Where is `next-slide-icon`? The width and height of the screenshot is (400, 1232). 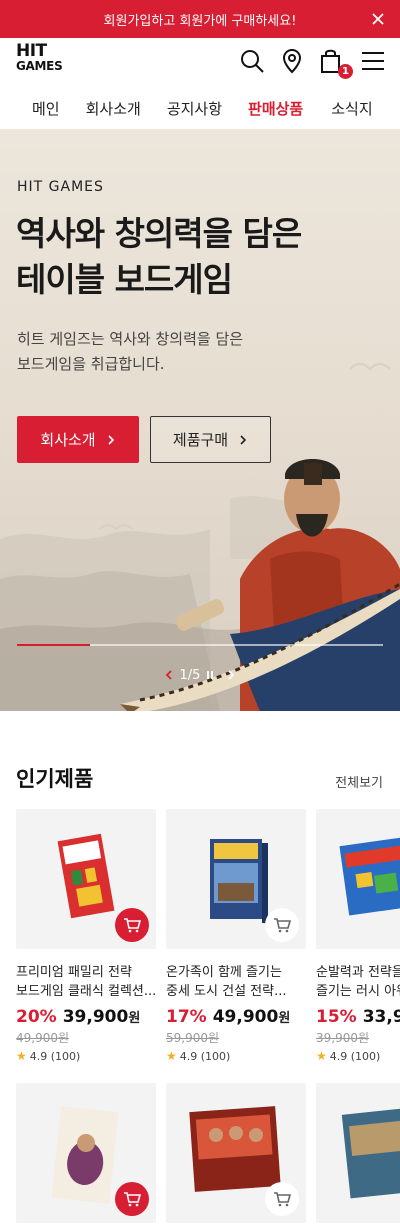
next-slide-icon is located at coordinates (231, 675).